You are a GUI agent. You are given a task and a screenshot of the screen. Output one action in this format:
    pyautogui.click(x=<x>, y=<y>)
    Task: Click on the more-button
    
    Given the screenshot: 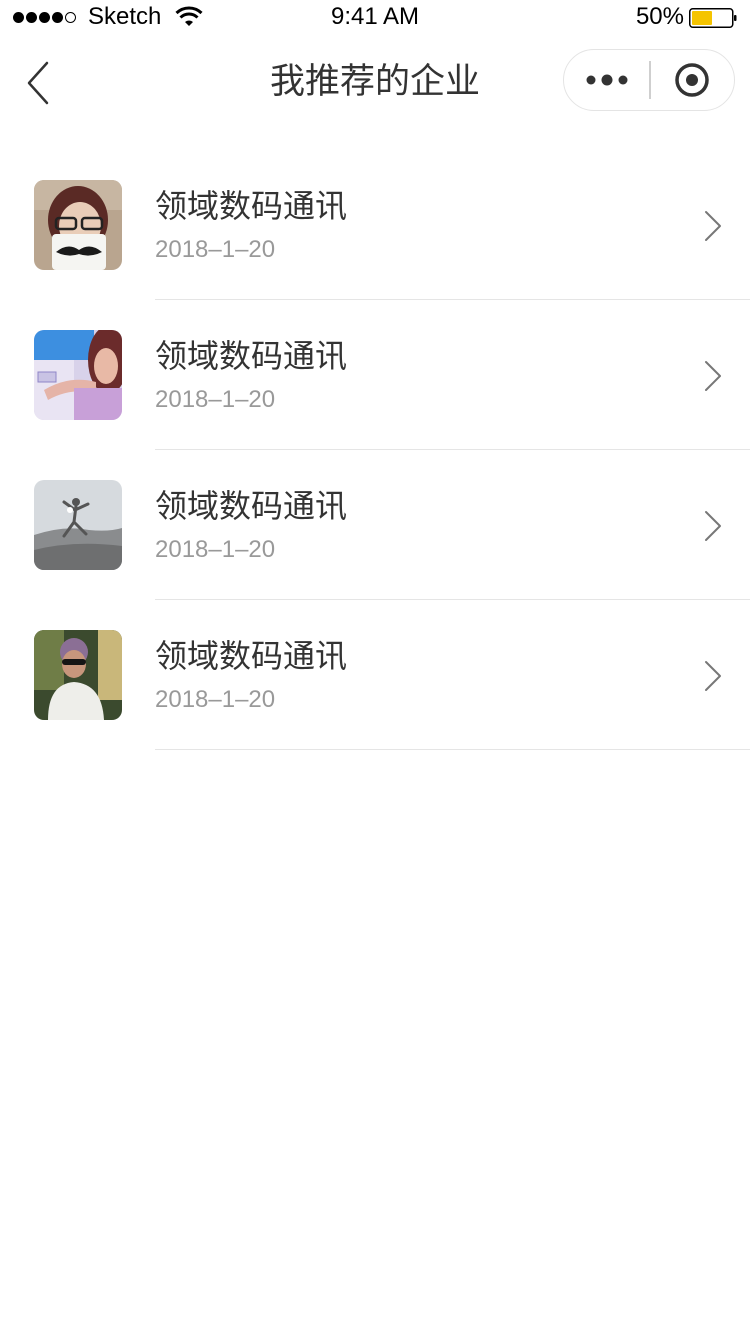 What is the action you would take?
    pyautogui.click(x=607, y=79)
    